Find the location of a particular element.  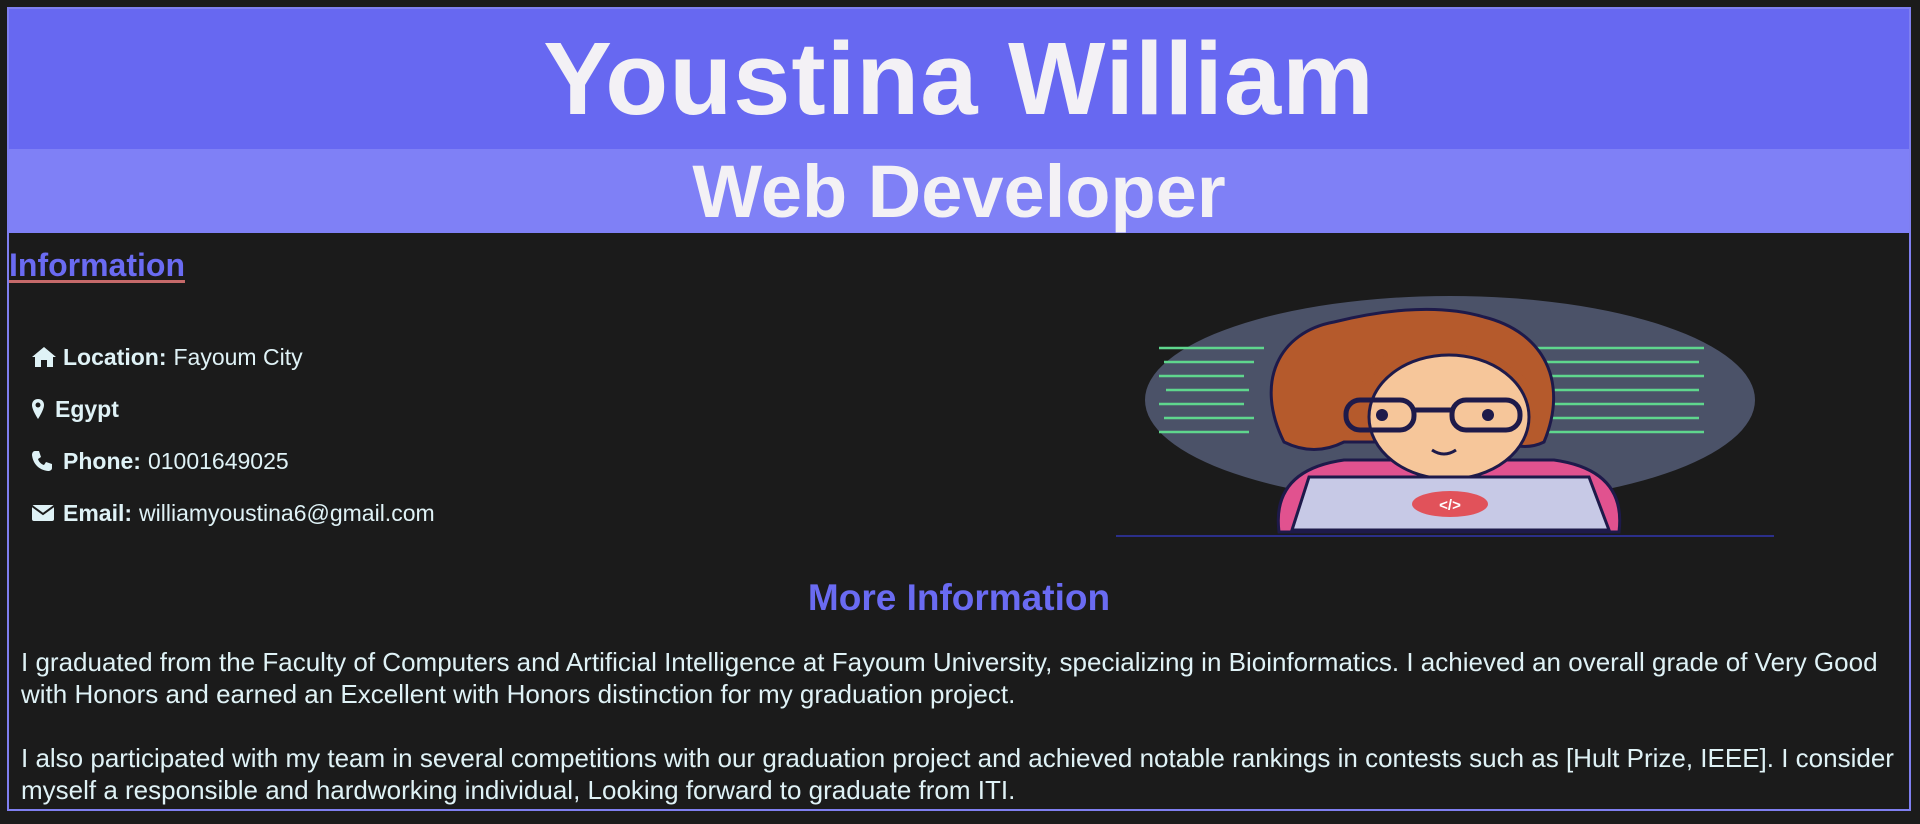

info-item-location: Location: Fayoum City is located at coordinates (233, 357).